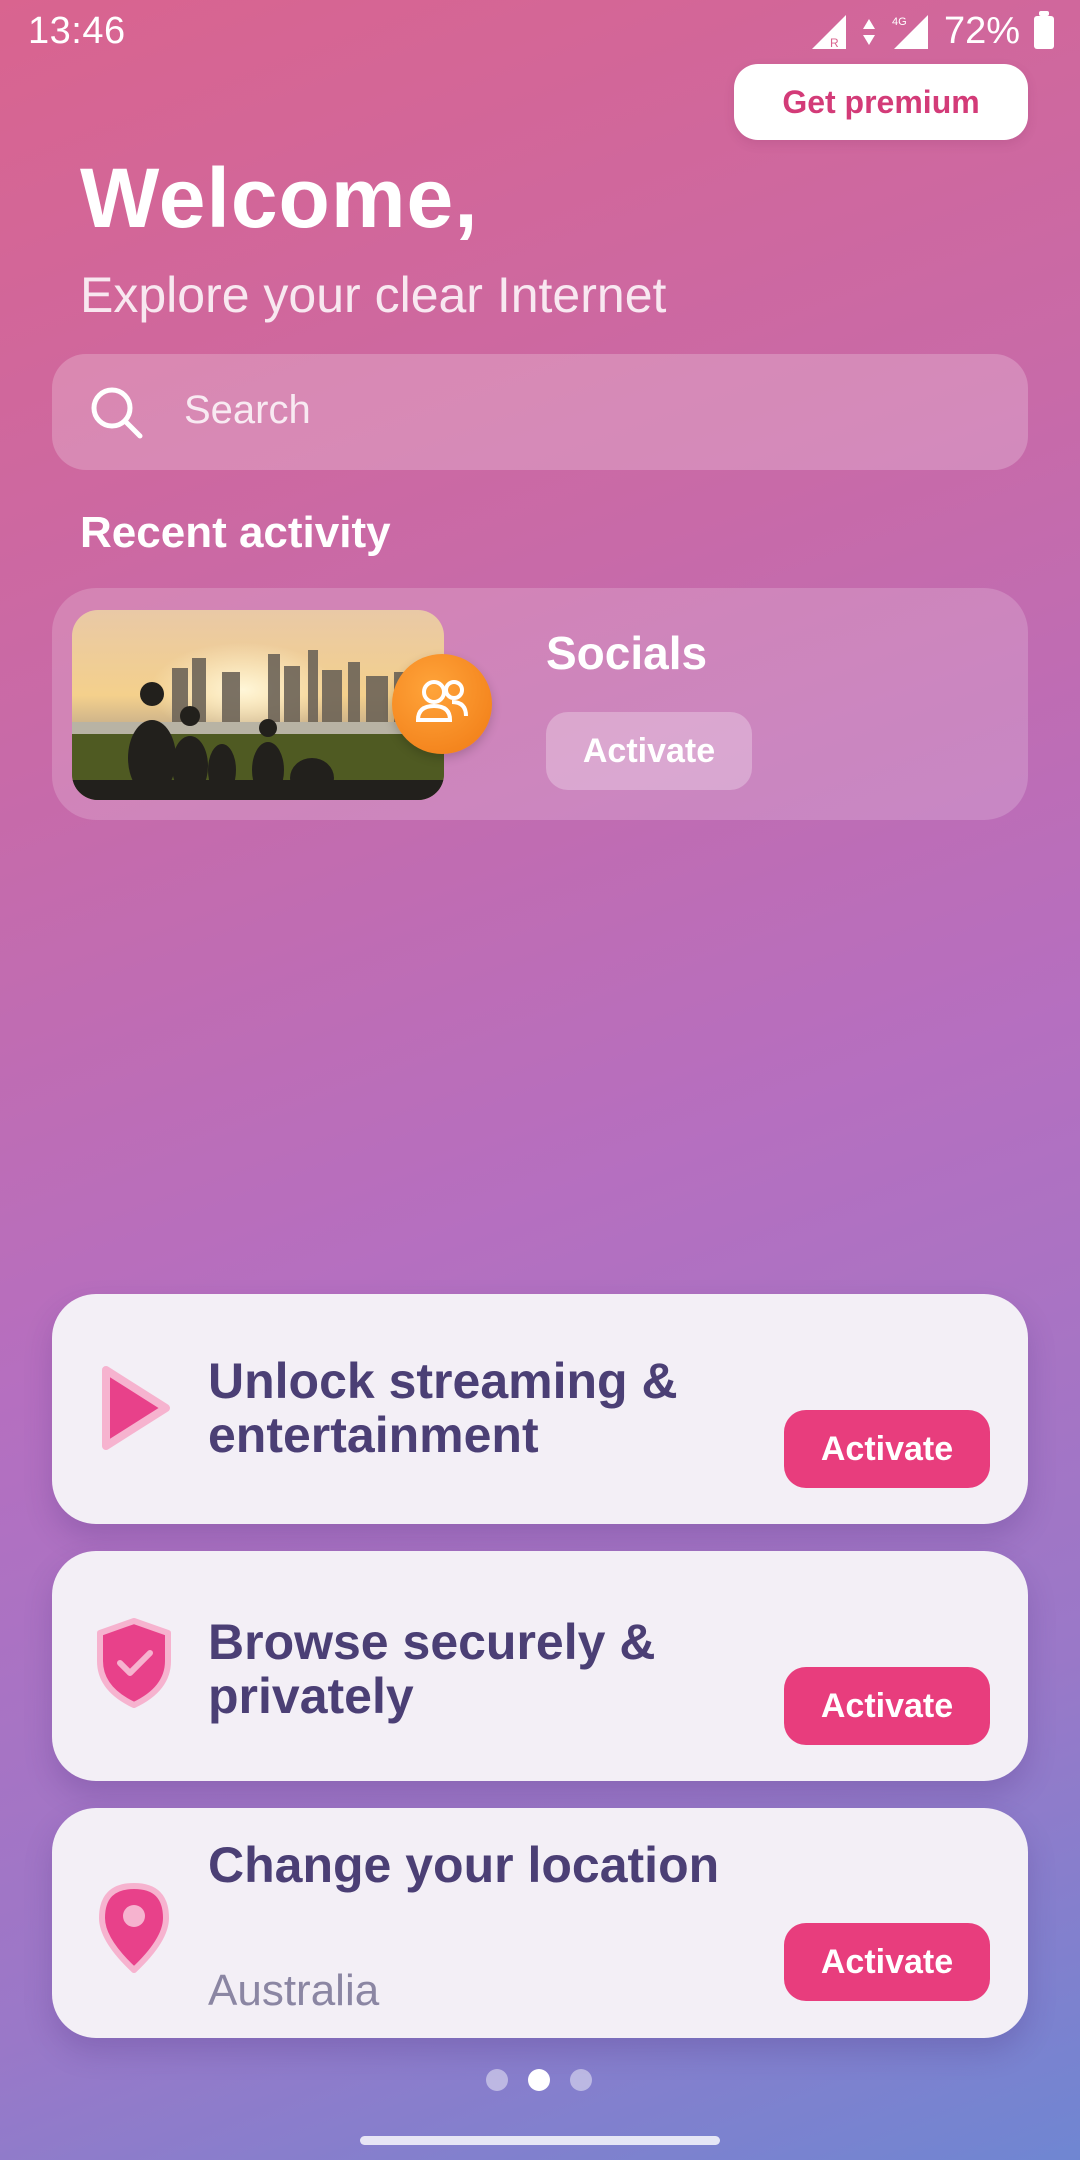  I want to click on battery-icon, so click(1044, 29).